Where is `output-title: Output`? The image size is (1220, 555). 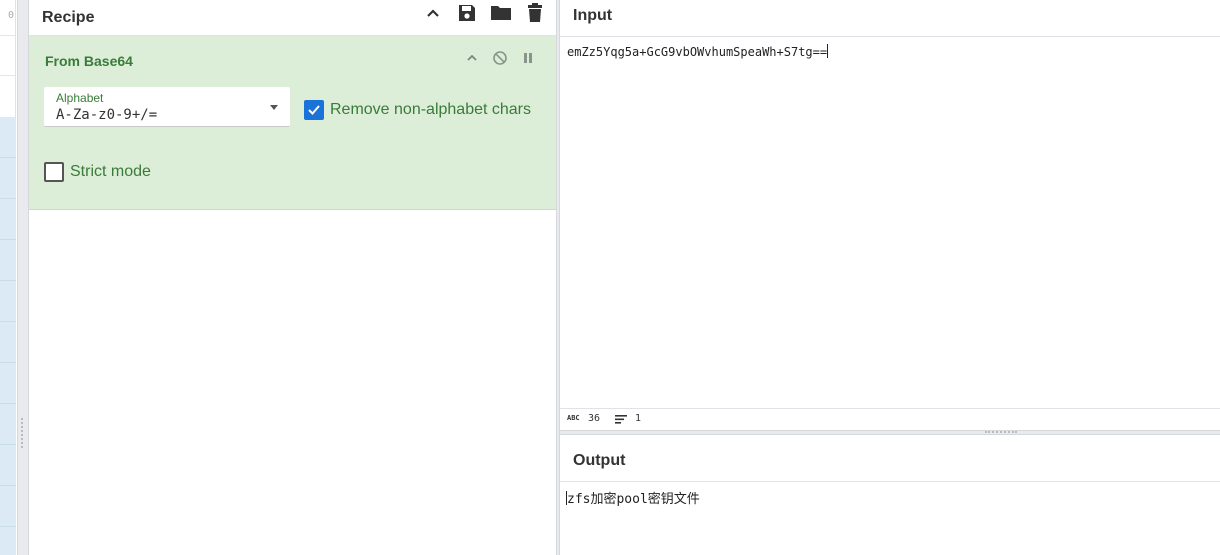 output-title: Output is located at coordinates (599, 460).